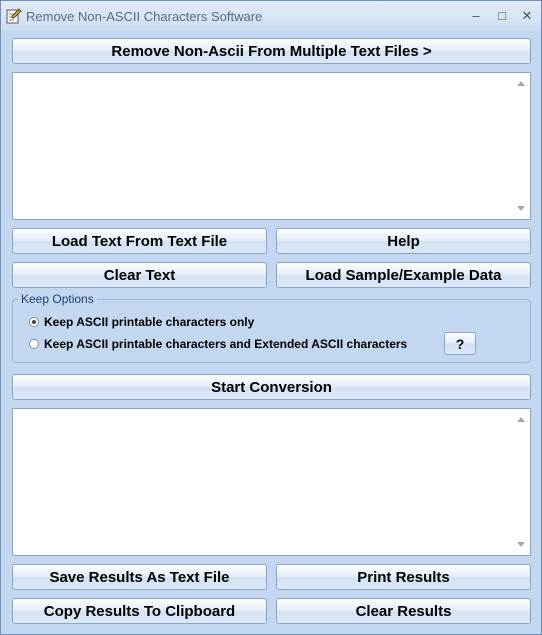 Image resolution: width=542 pixels, height=635 pixels. Describe the element at coordinates (34, 344) in the screenshot. I see `radio-unselected-icon` at that location.